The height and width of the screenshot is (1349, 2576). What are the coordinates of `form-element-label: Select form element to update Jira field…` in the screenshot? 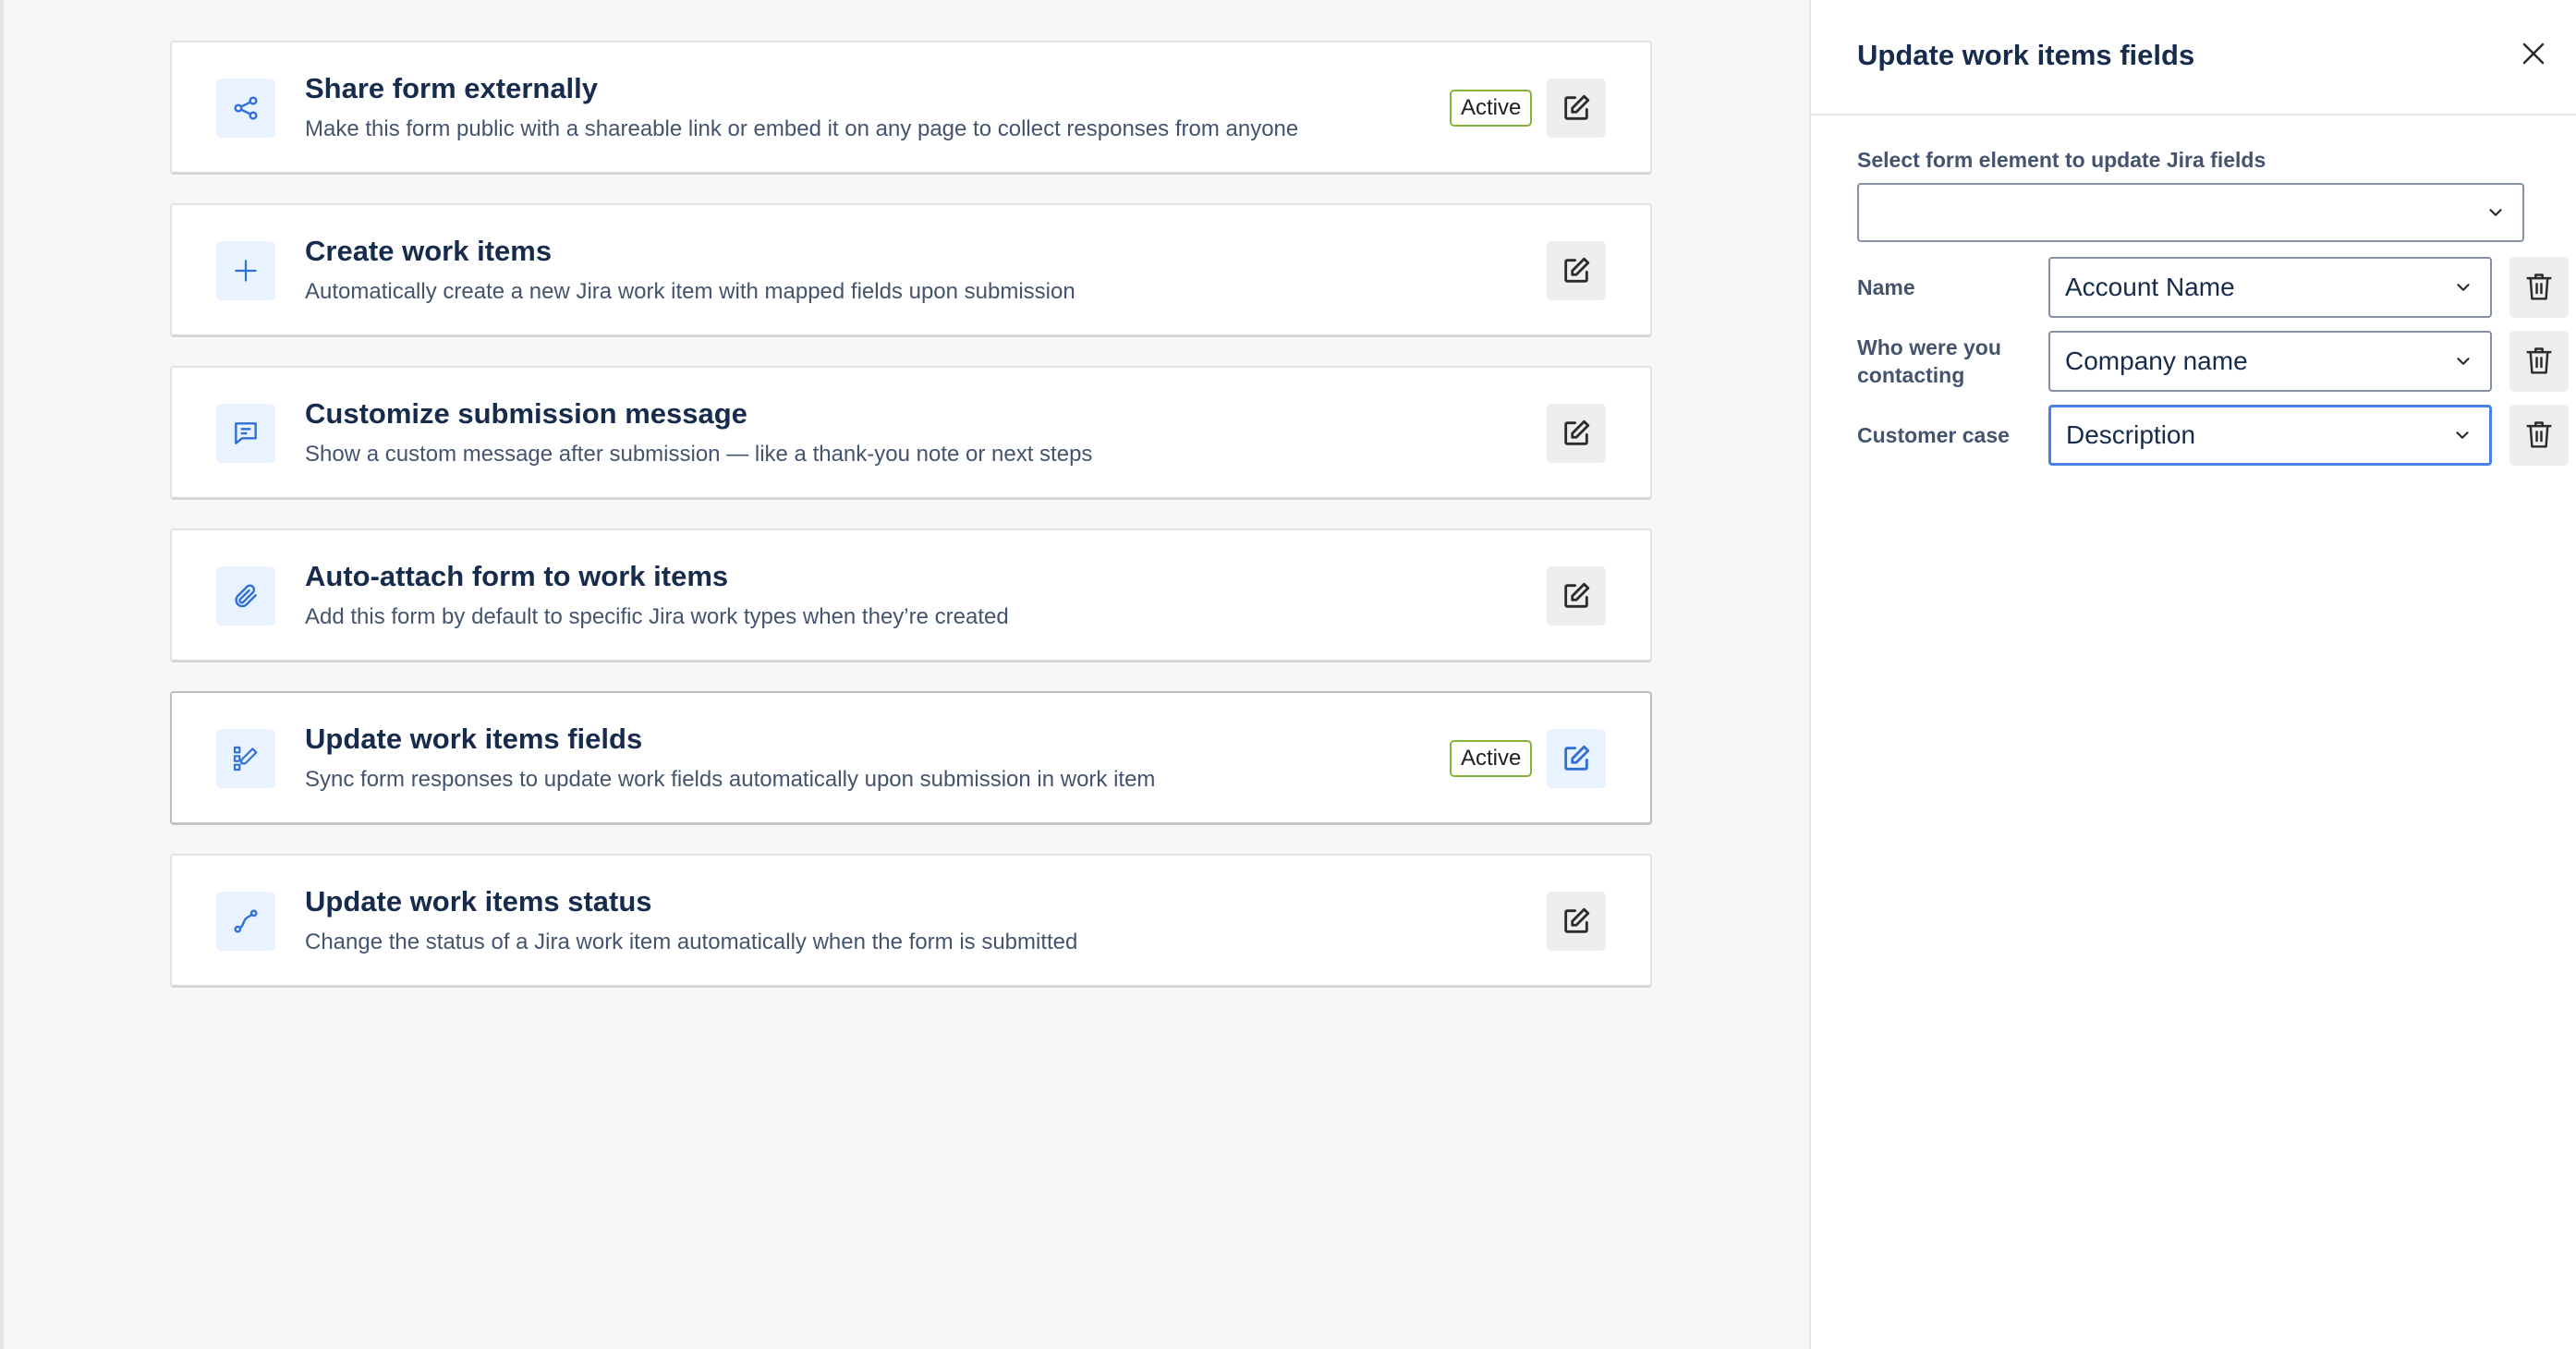 It's located at (2061, 160).